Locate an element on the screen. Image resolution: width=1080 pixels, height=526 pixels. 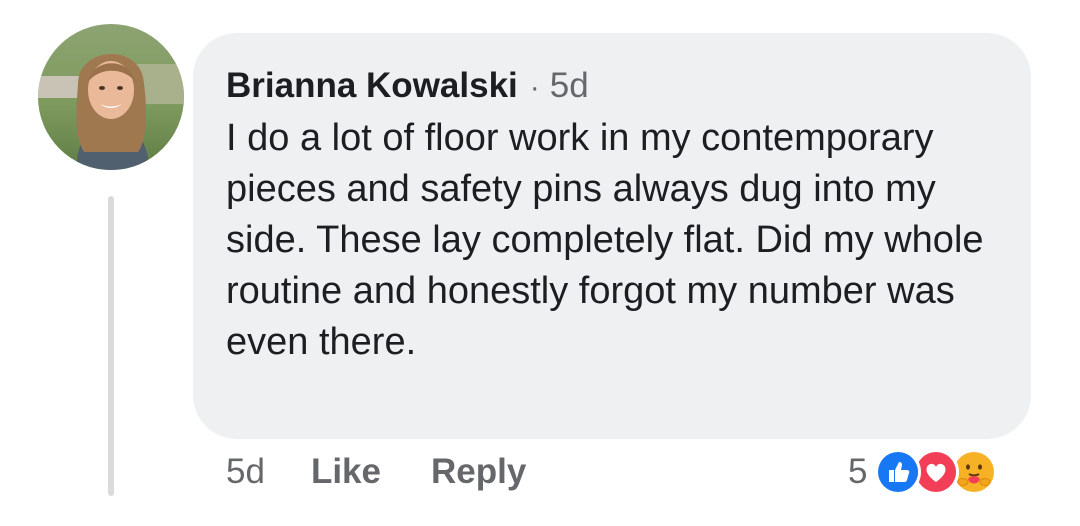
reply-button: Reply is located at coordinates (478, 472).